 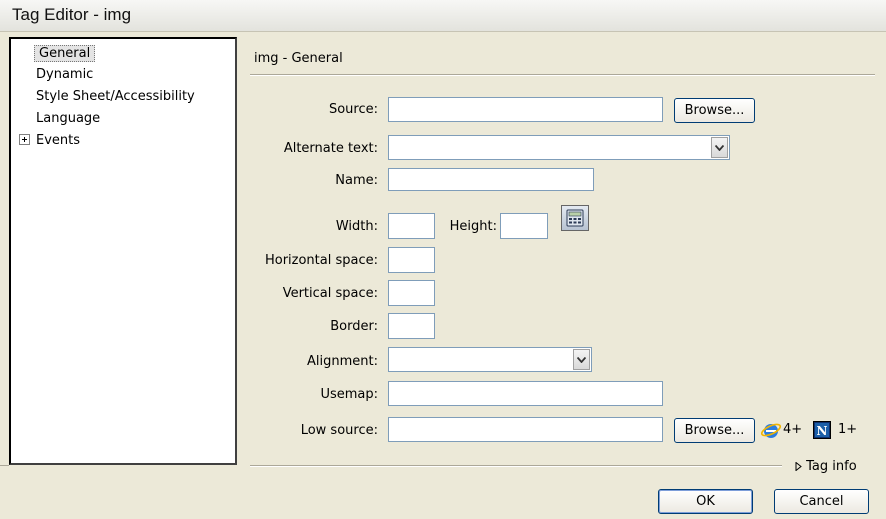 I want to click on triangle-right-icon, so click(x=798, y=466).